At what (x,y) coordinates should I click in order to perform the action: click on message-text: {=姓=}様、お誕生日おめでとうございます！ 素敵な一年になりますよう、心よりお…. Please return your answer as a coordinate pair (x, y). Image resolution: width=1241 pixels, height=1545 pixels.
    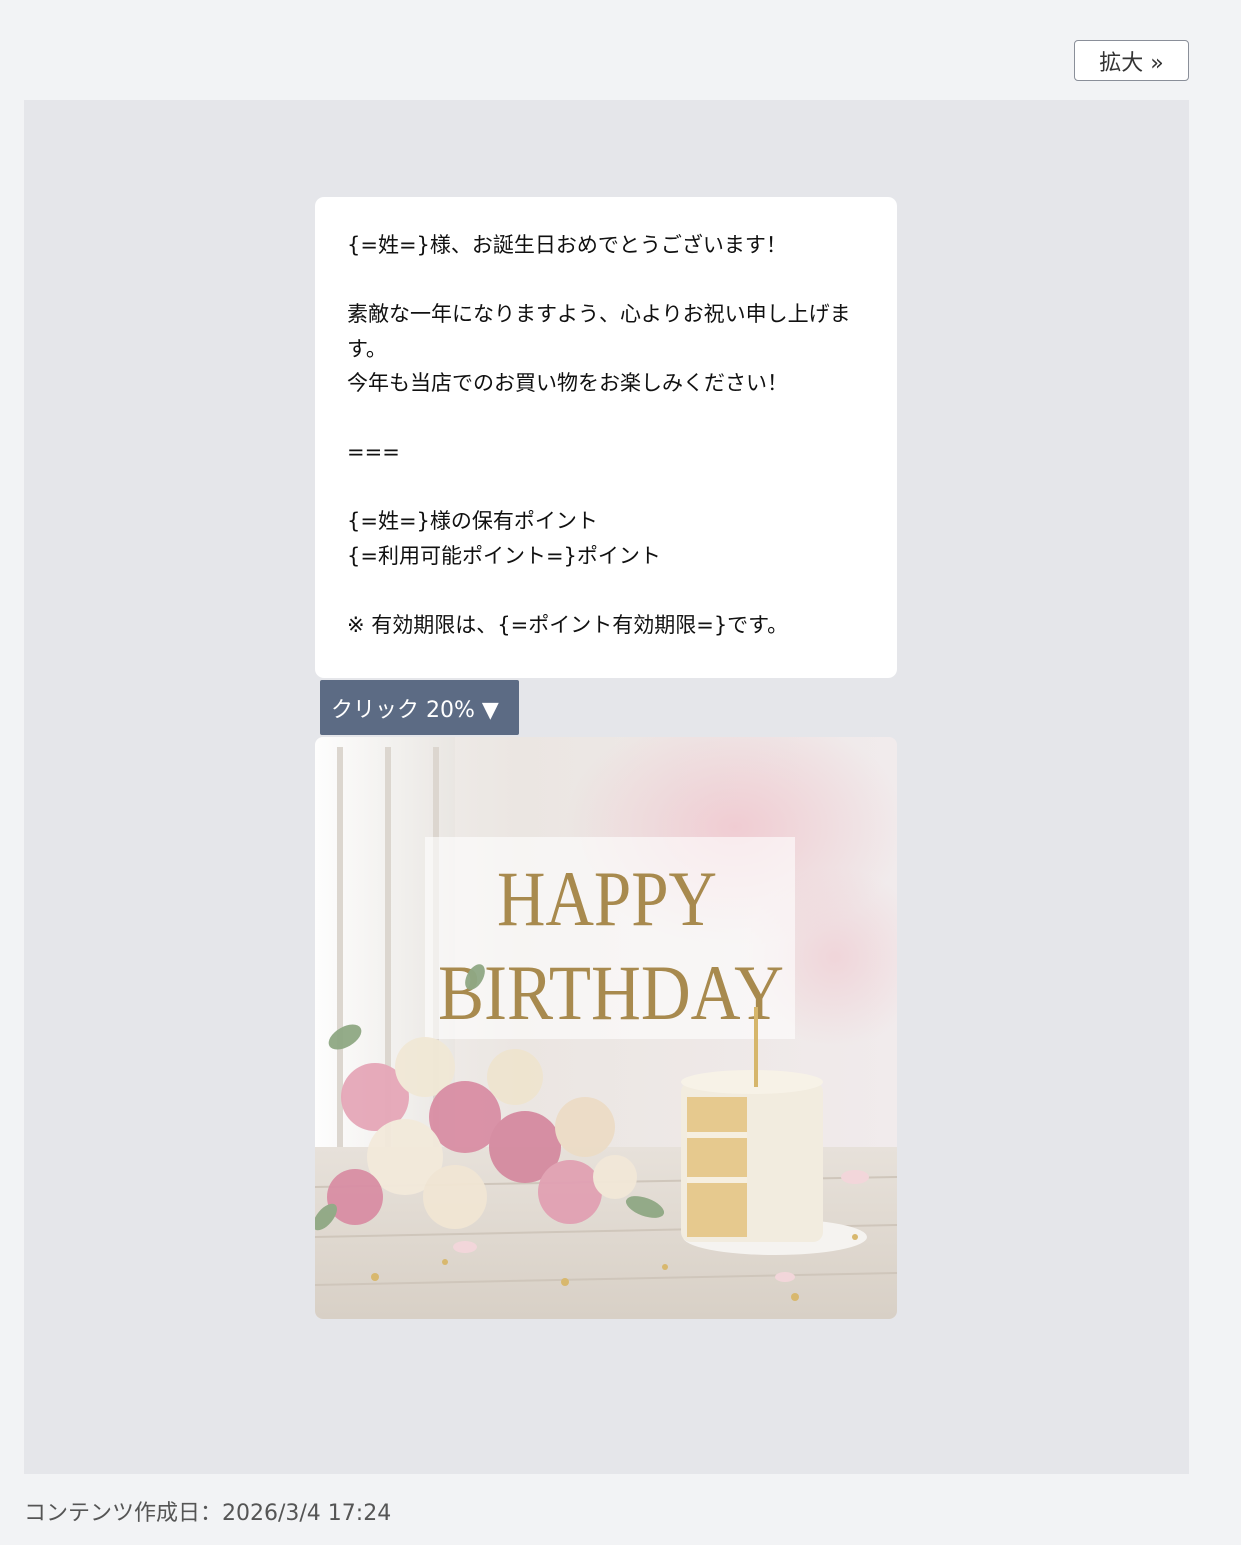
    Looking at the image, I should click on (599, 435).